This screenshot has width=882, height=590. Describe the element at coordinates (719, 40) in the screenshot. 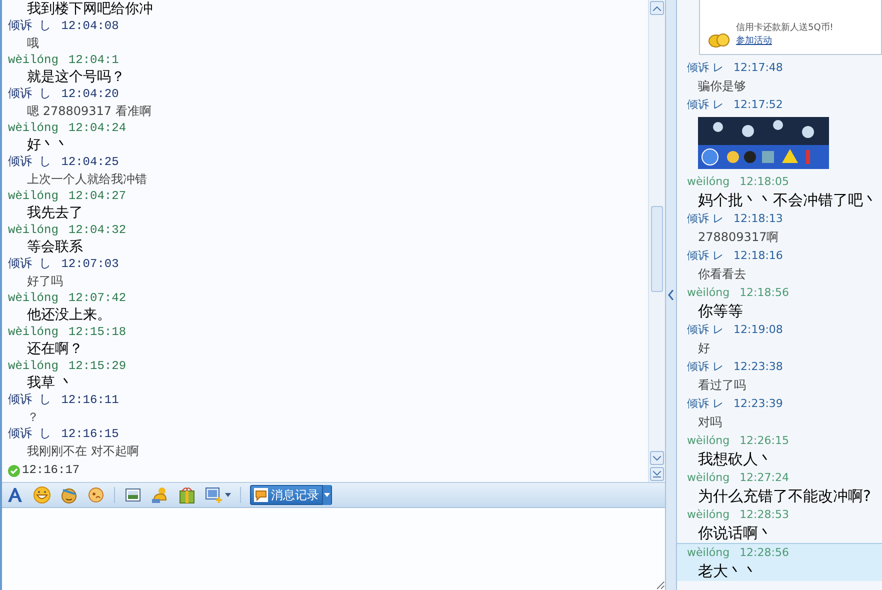

I see `coins-icon` at that location.